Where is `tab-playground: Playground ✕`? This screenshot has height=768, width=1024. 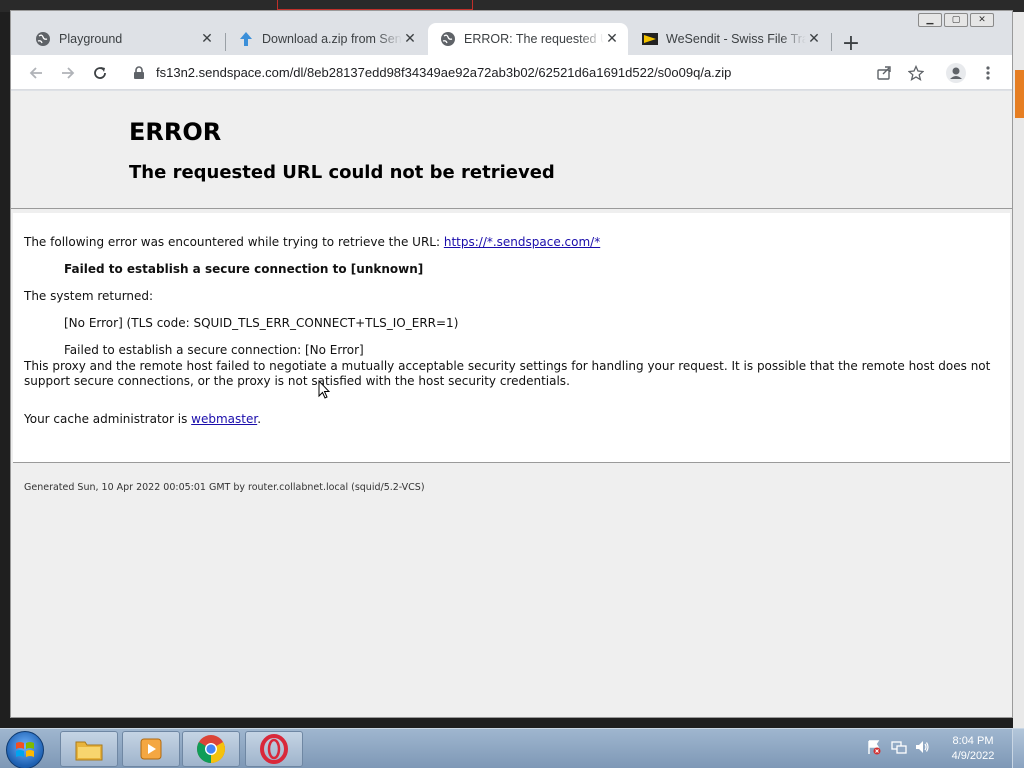 tab-playground: Playground ✕ is located at coordinates (123, 39).